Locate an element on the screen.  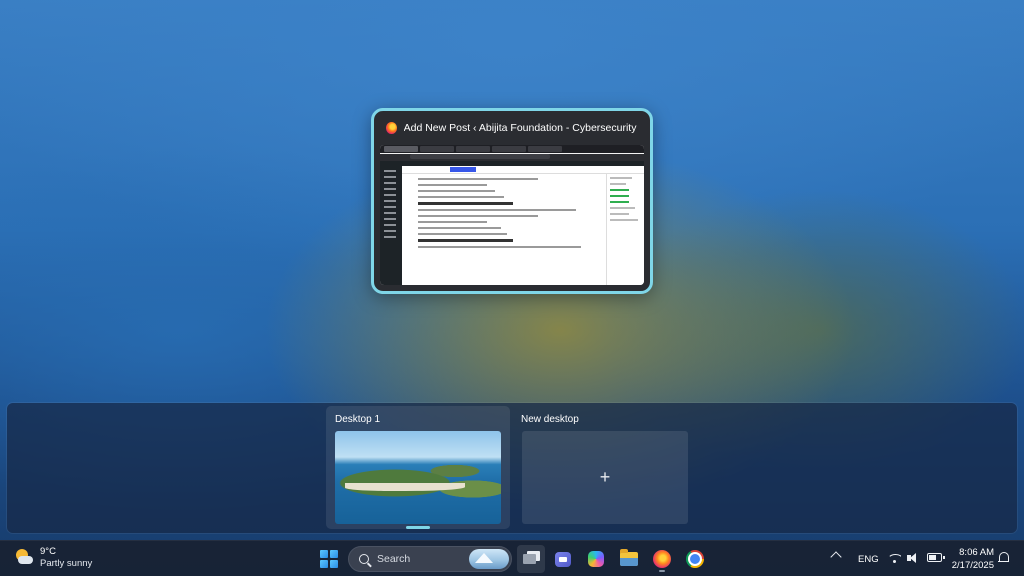
clock-date: 2/17/2025 is located at coordinates (972, 565).